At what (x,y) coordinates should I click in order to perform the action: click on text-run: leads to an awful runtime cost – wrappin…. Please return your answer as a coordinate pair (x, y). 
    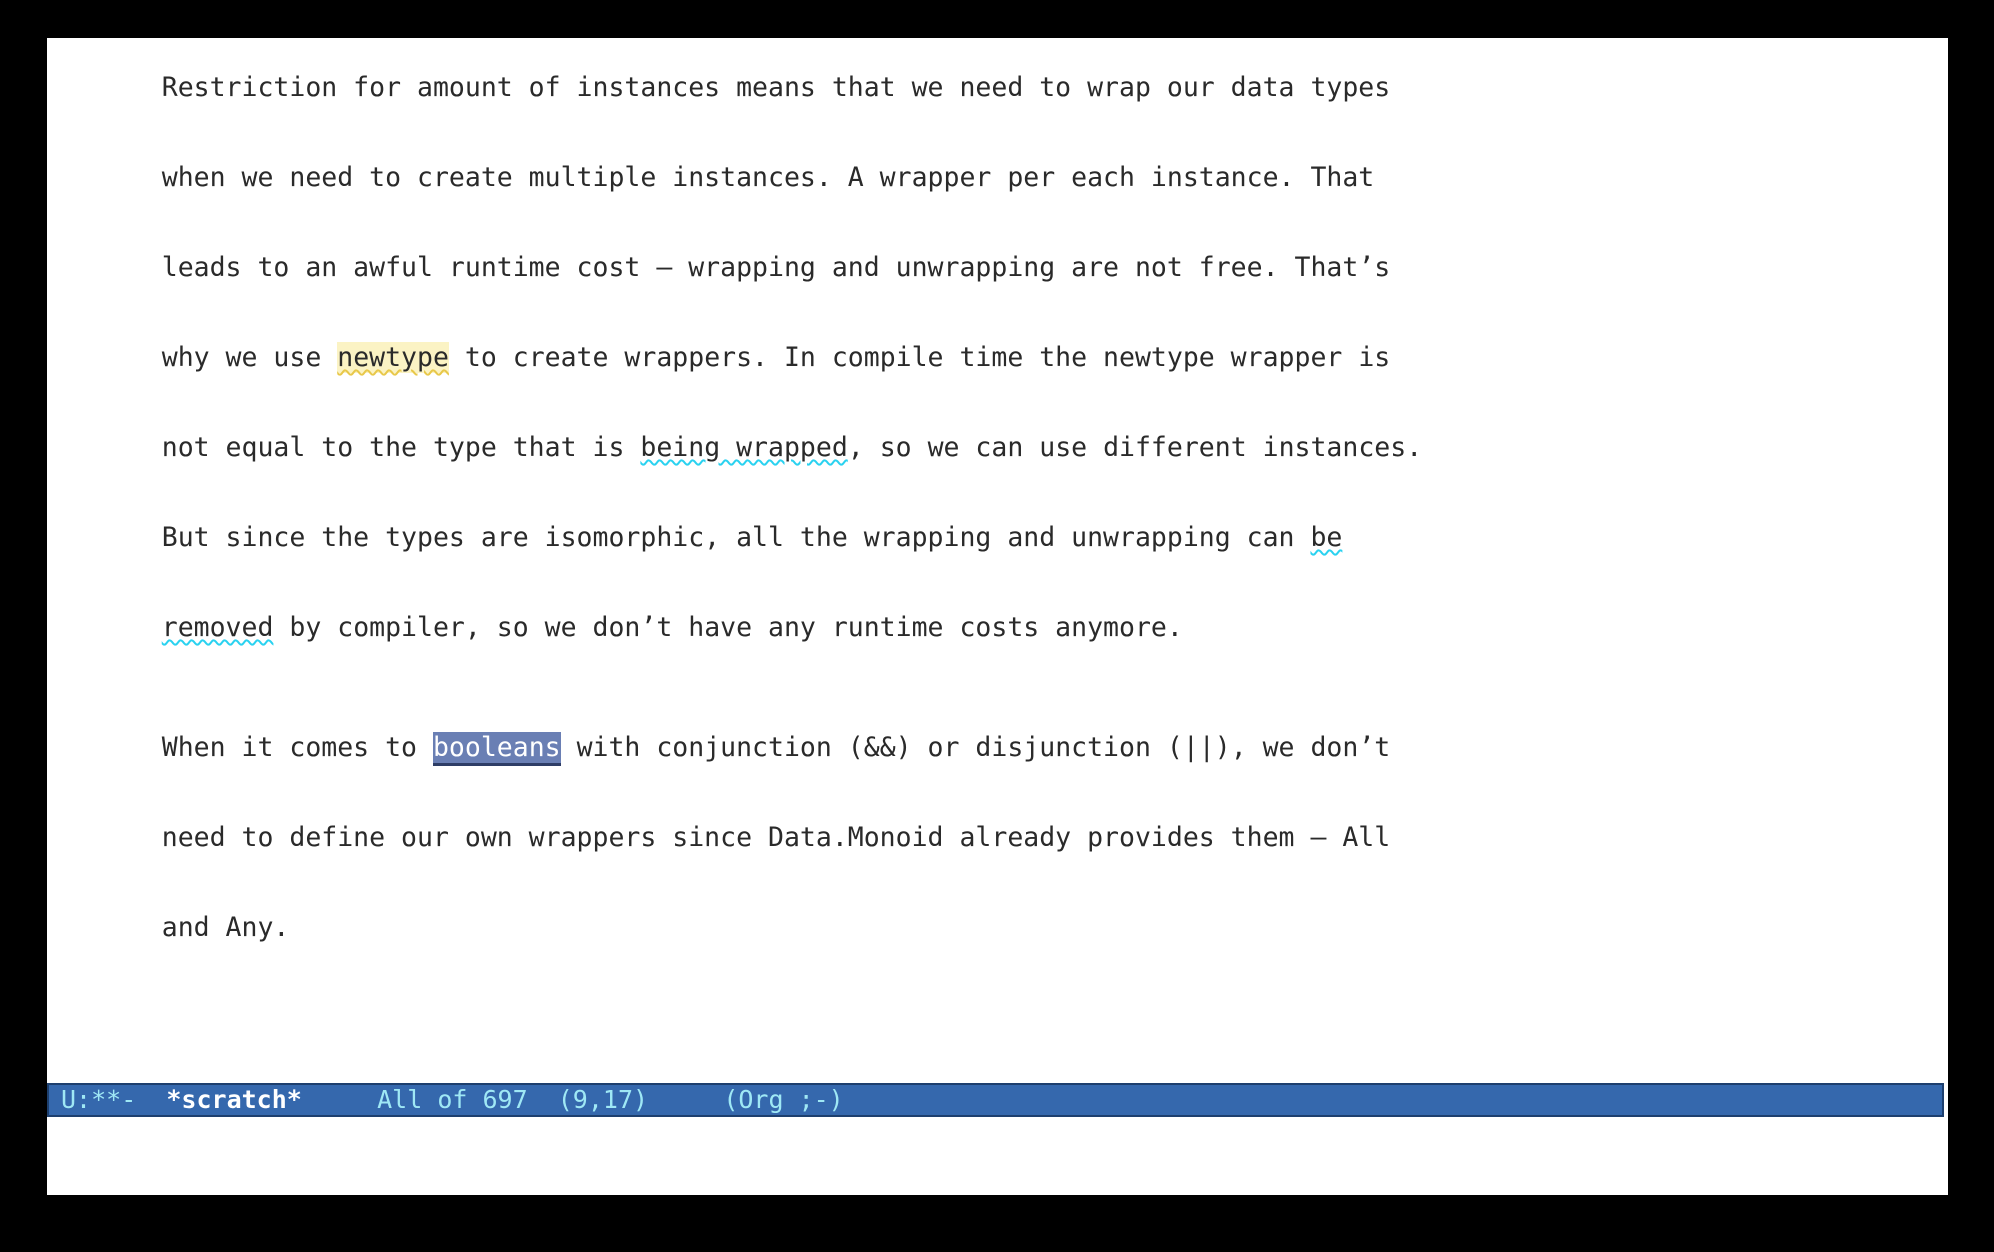
    Looking at the image, I should click on (776, 267).